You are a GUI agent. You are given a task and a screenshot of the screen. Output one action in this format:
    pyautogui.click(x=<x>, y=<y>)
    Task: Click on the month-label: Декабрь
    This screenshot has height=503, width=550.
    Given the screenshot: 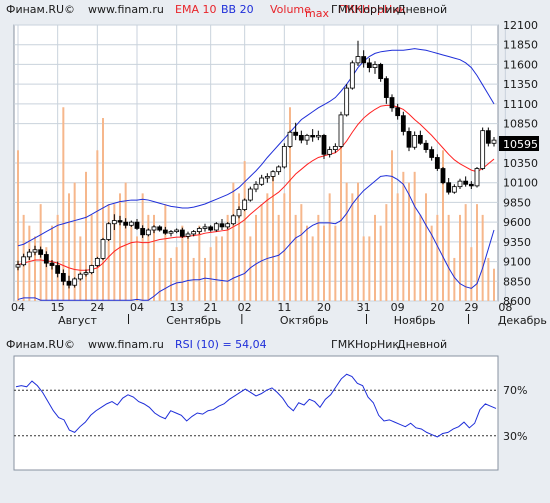 What is the action you would take?
    pyautogui.click(x=522, y=320)
    